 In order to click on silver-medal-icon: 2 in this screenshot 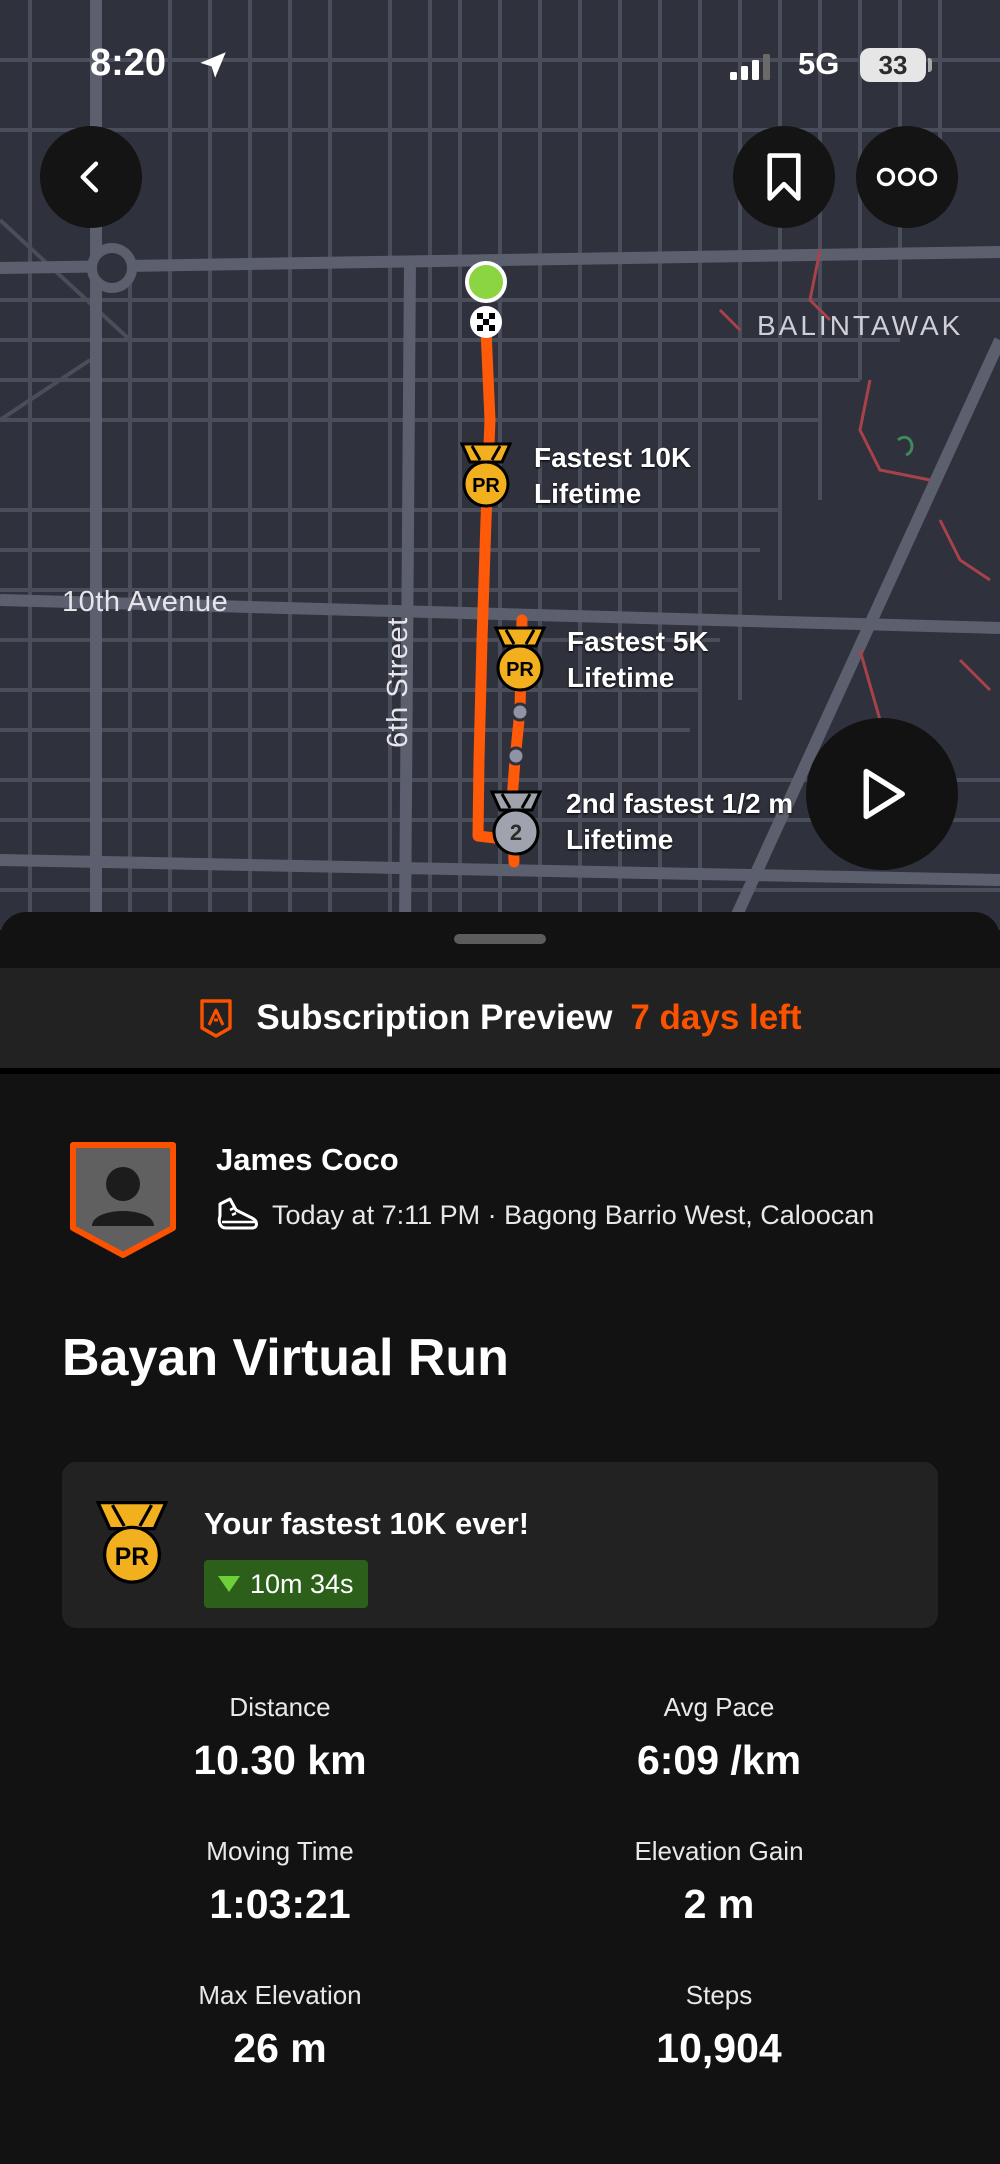, I will do `click(516, 823)`.